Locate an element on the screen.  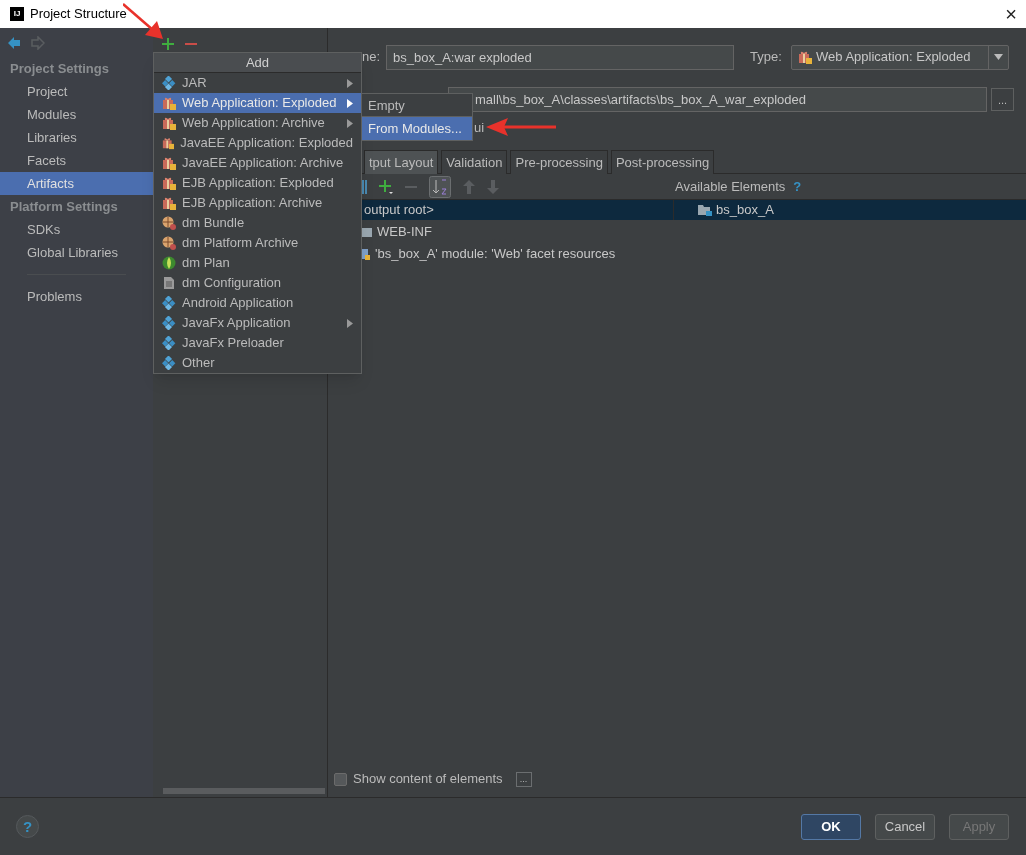
sidebar-item: Artifacts is located at coordinates (76, 183).